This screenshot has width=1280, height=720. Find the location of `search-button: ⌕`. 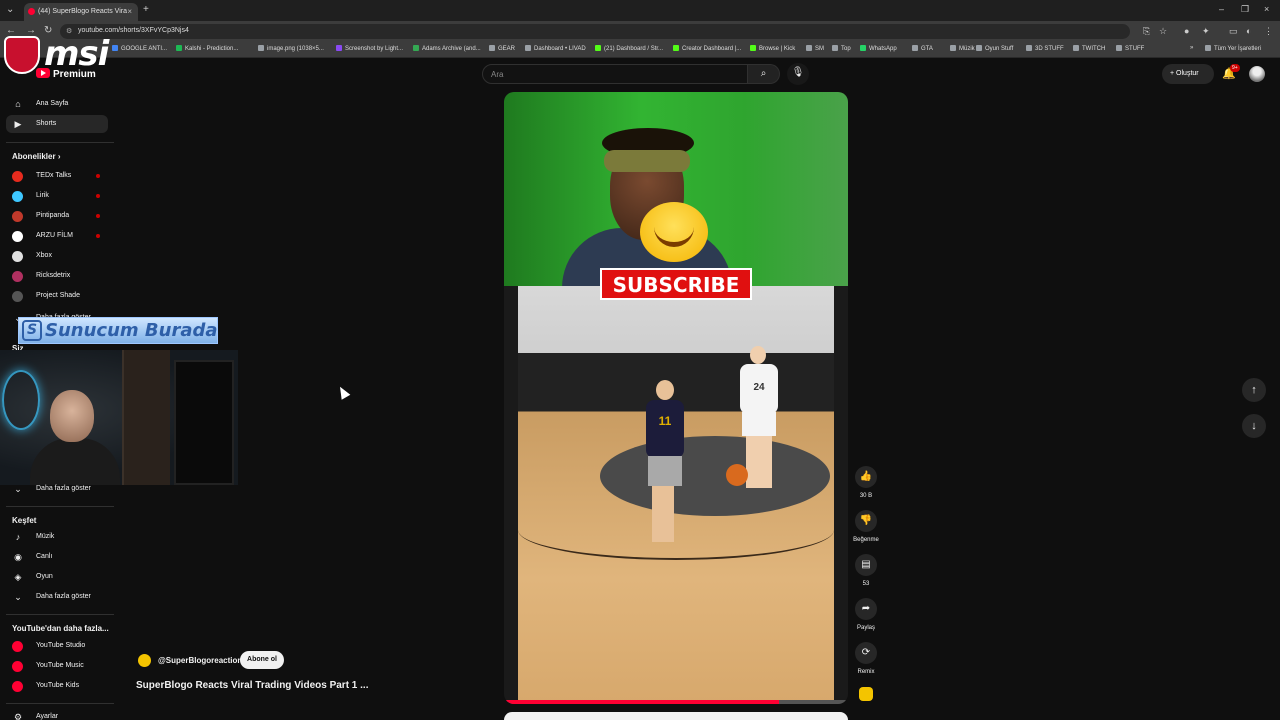

search-button: ⌕ is located at coordinates (764, 74).